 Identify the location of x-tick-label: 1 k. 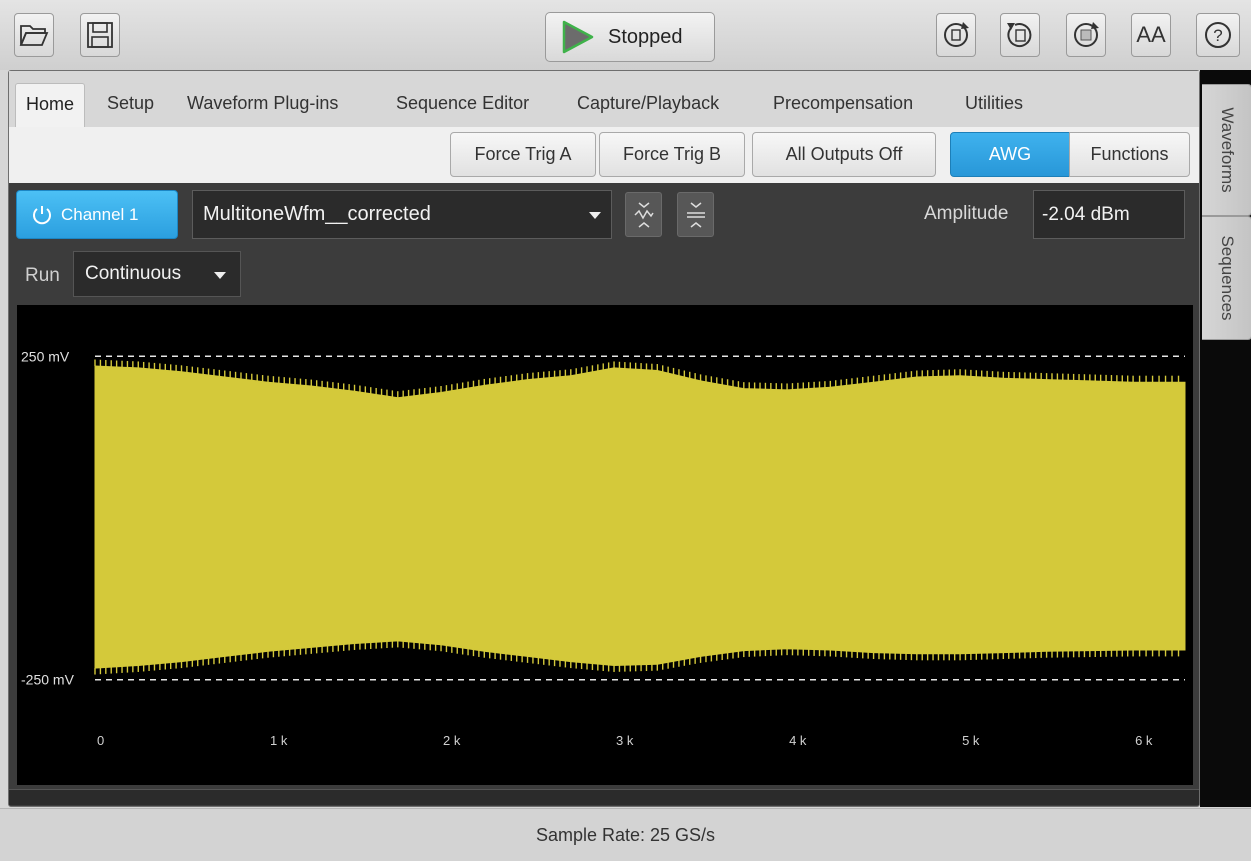
(279, 740).